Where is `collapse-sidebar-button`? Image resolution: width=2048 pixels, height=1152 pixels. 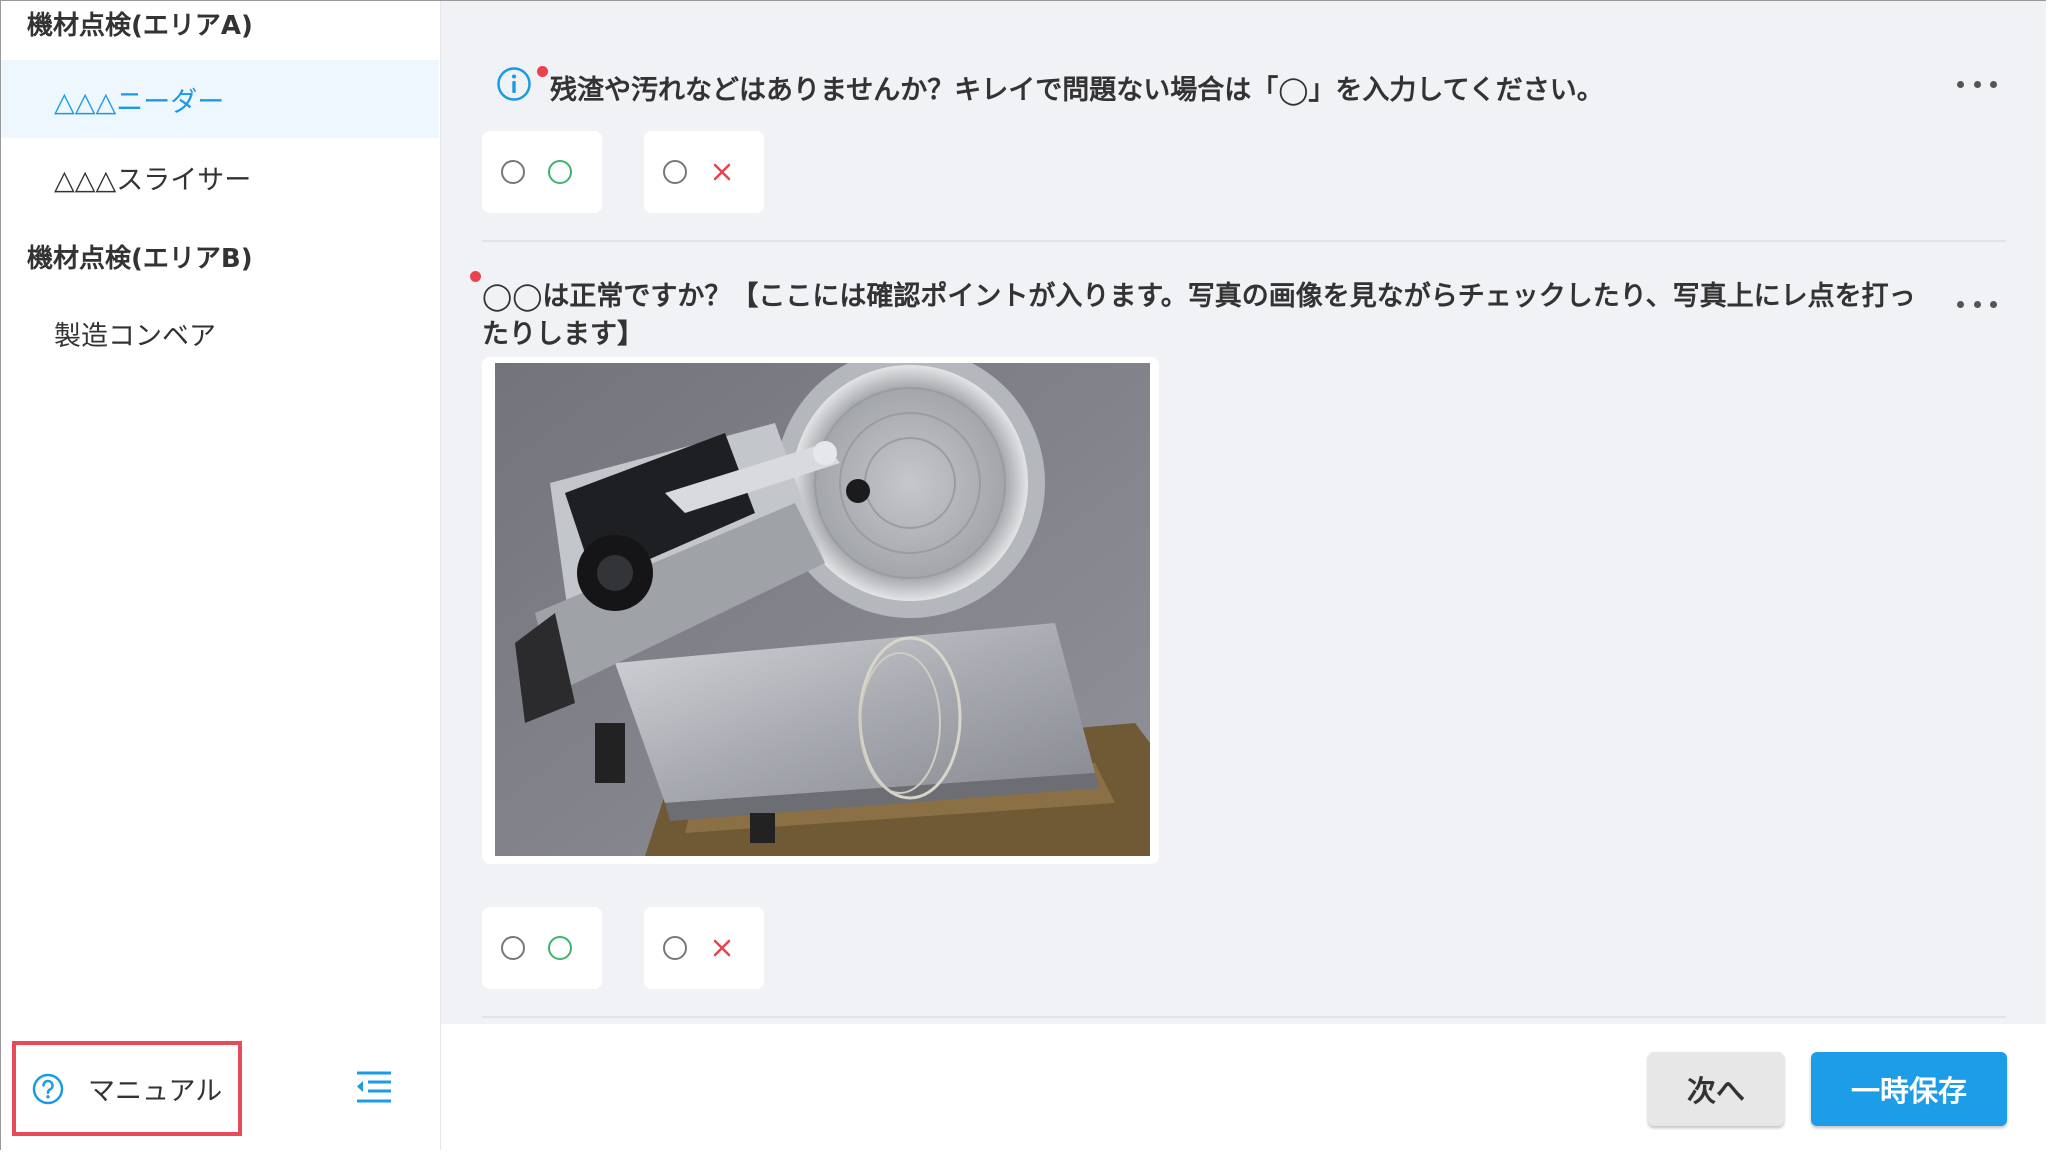
collapse-sidebar-button is located at coordinates (373, 1087).